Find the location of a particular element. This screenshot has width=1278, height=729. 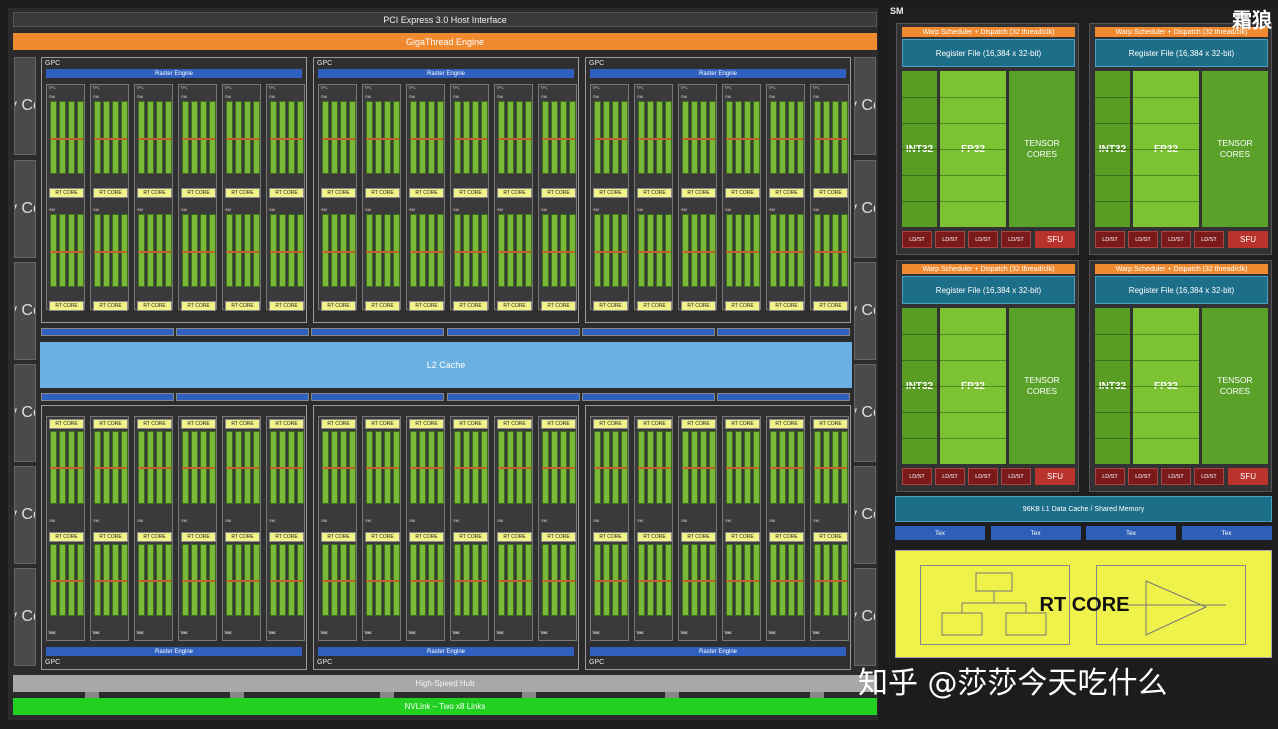

tex-unit-4: Tex is located at coordinates (1226, 533).